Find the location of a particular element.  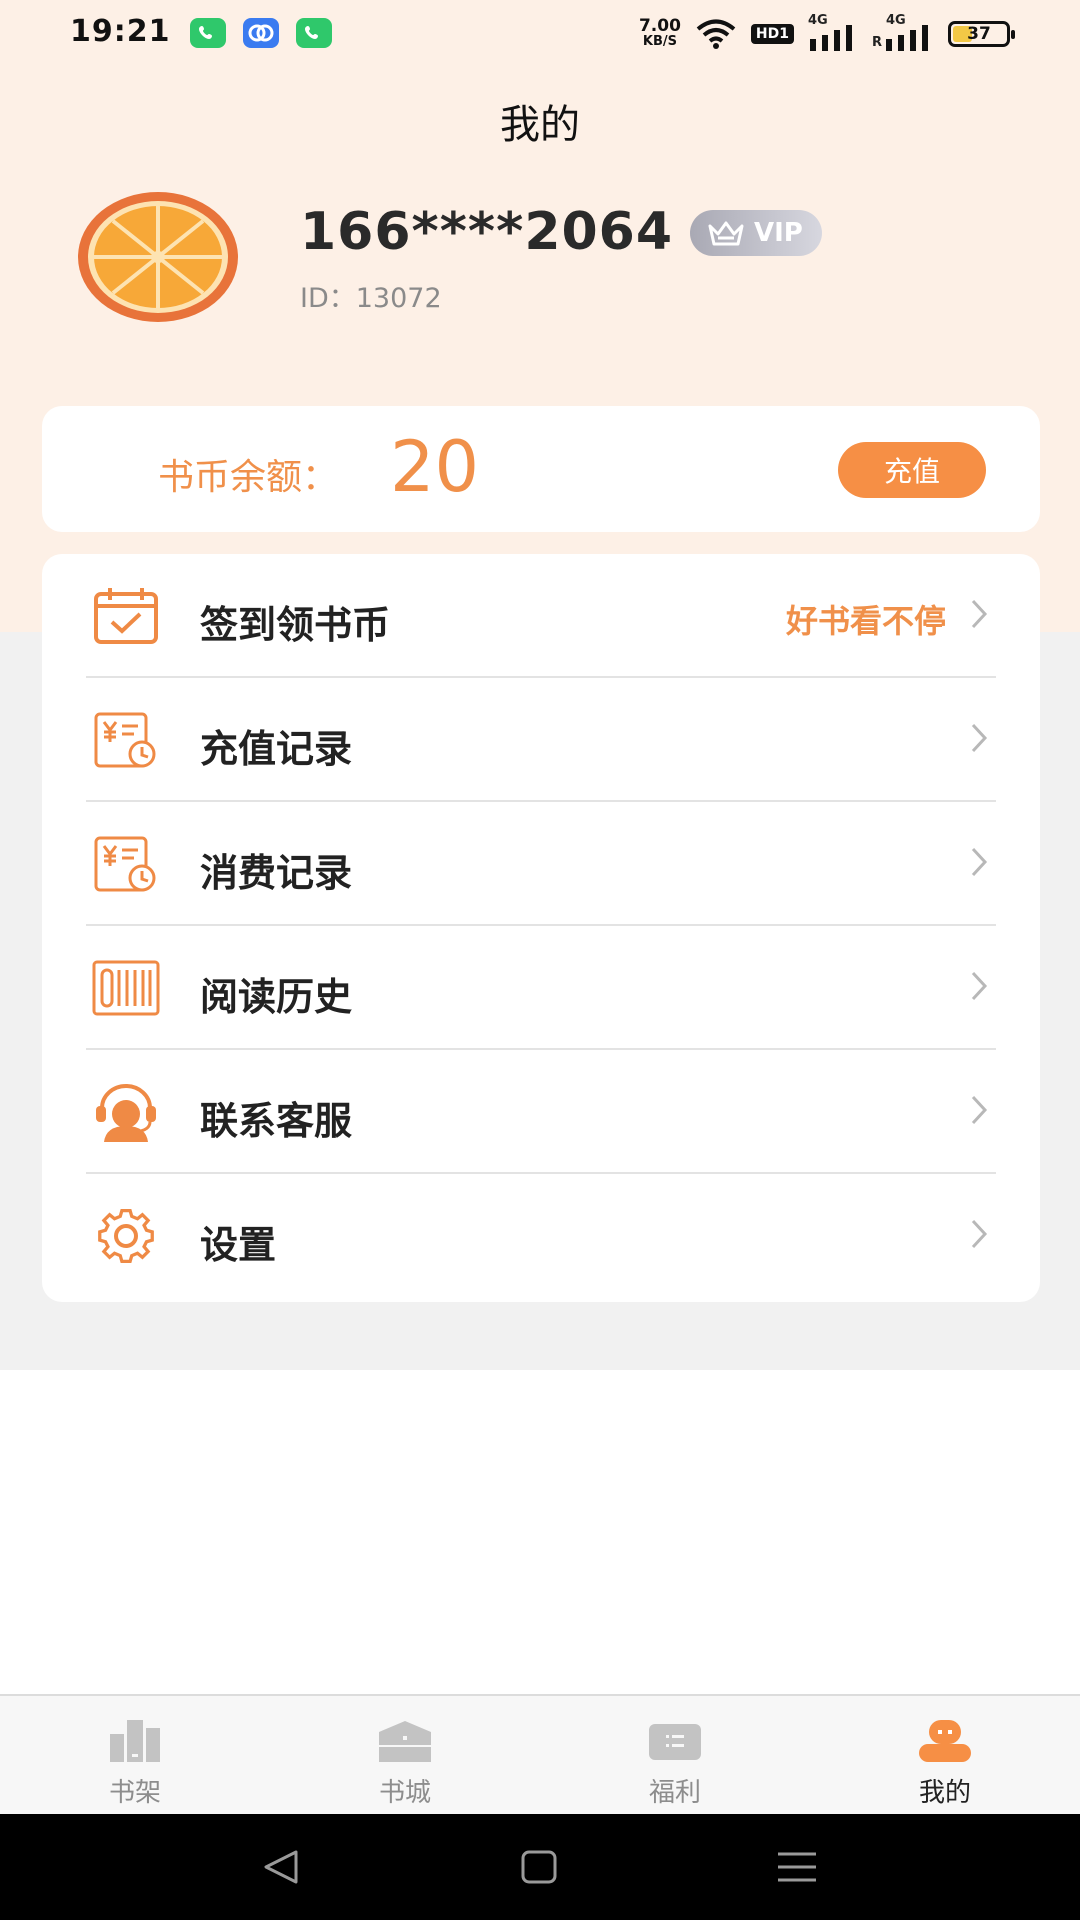

spend-record-icon is located at coordinates (126, 864).